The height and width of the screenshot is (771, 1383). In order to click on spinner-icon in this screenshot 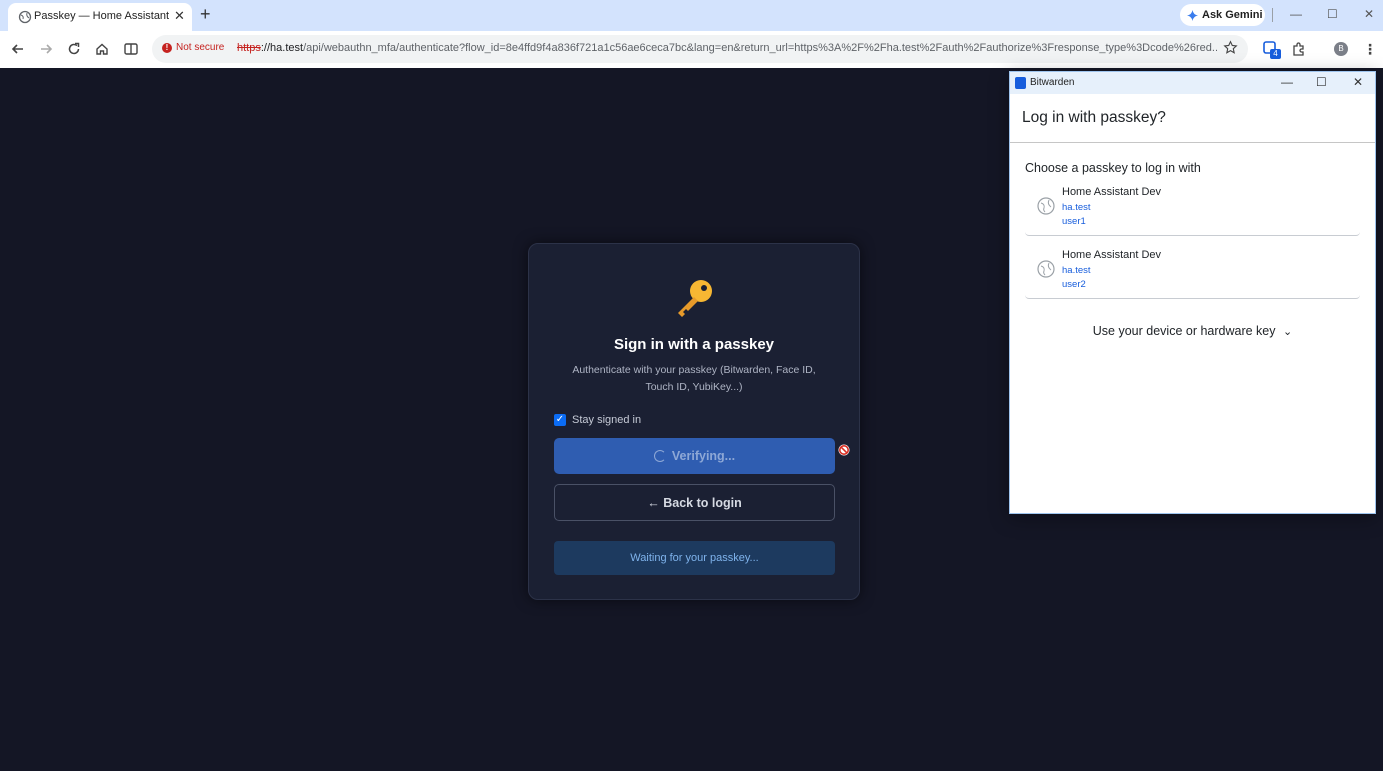, I will do `click(659, 456)`.